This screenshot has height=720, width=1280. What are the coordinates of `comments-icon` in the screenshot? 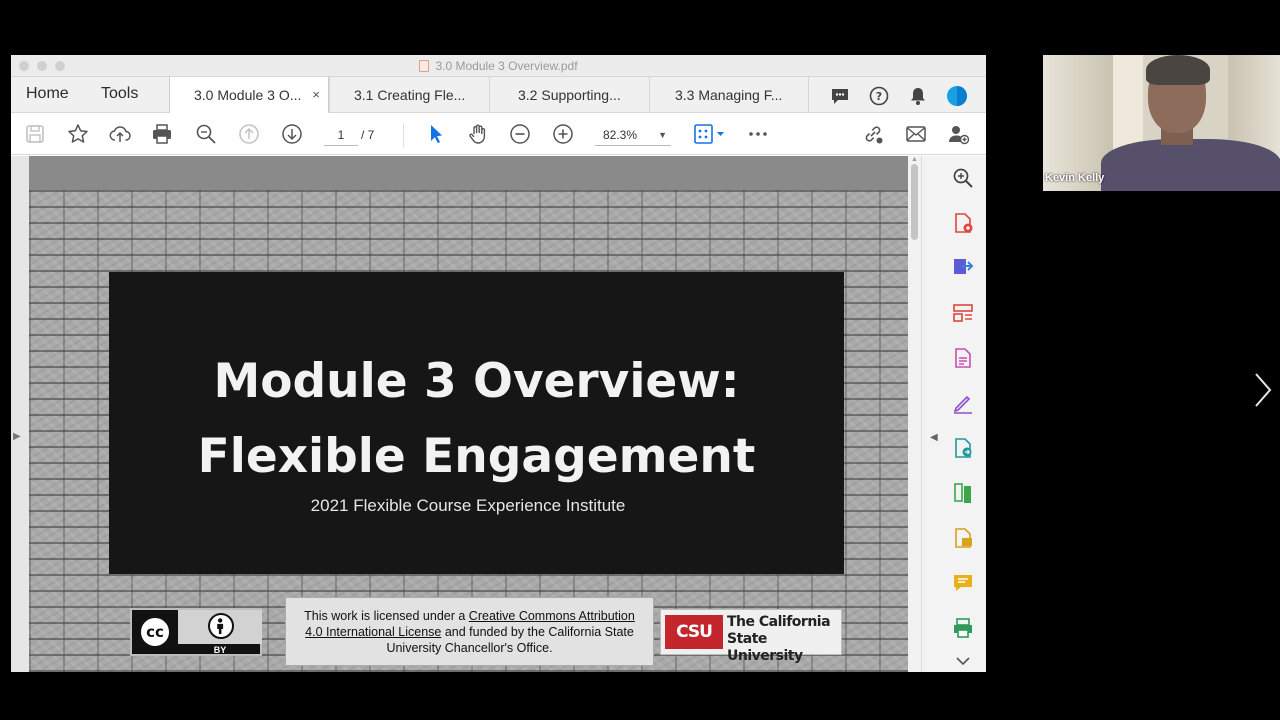 It's located at (840, 96).